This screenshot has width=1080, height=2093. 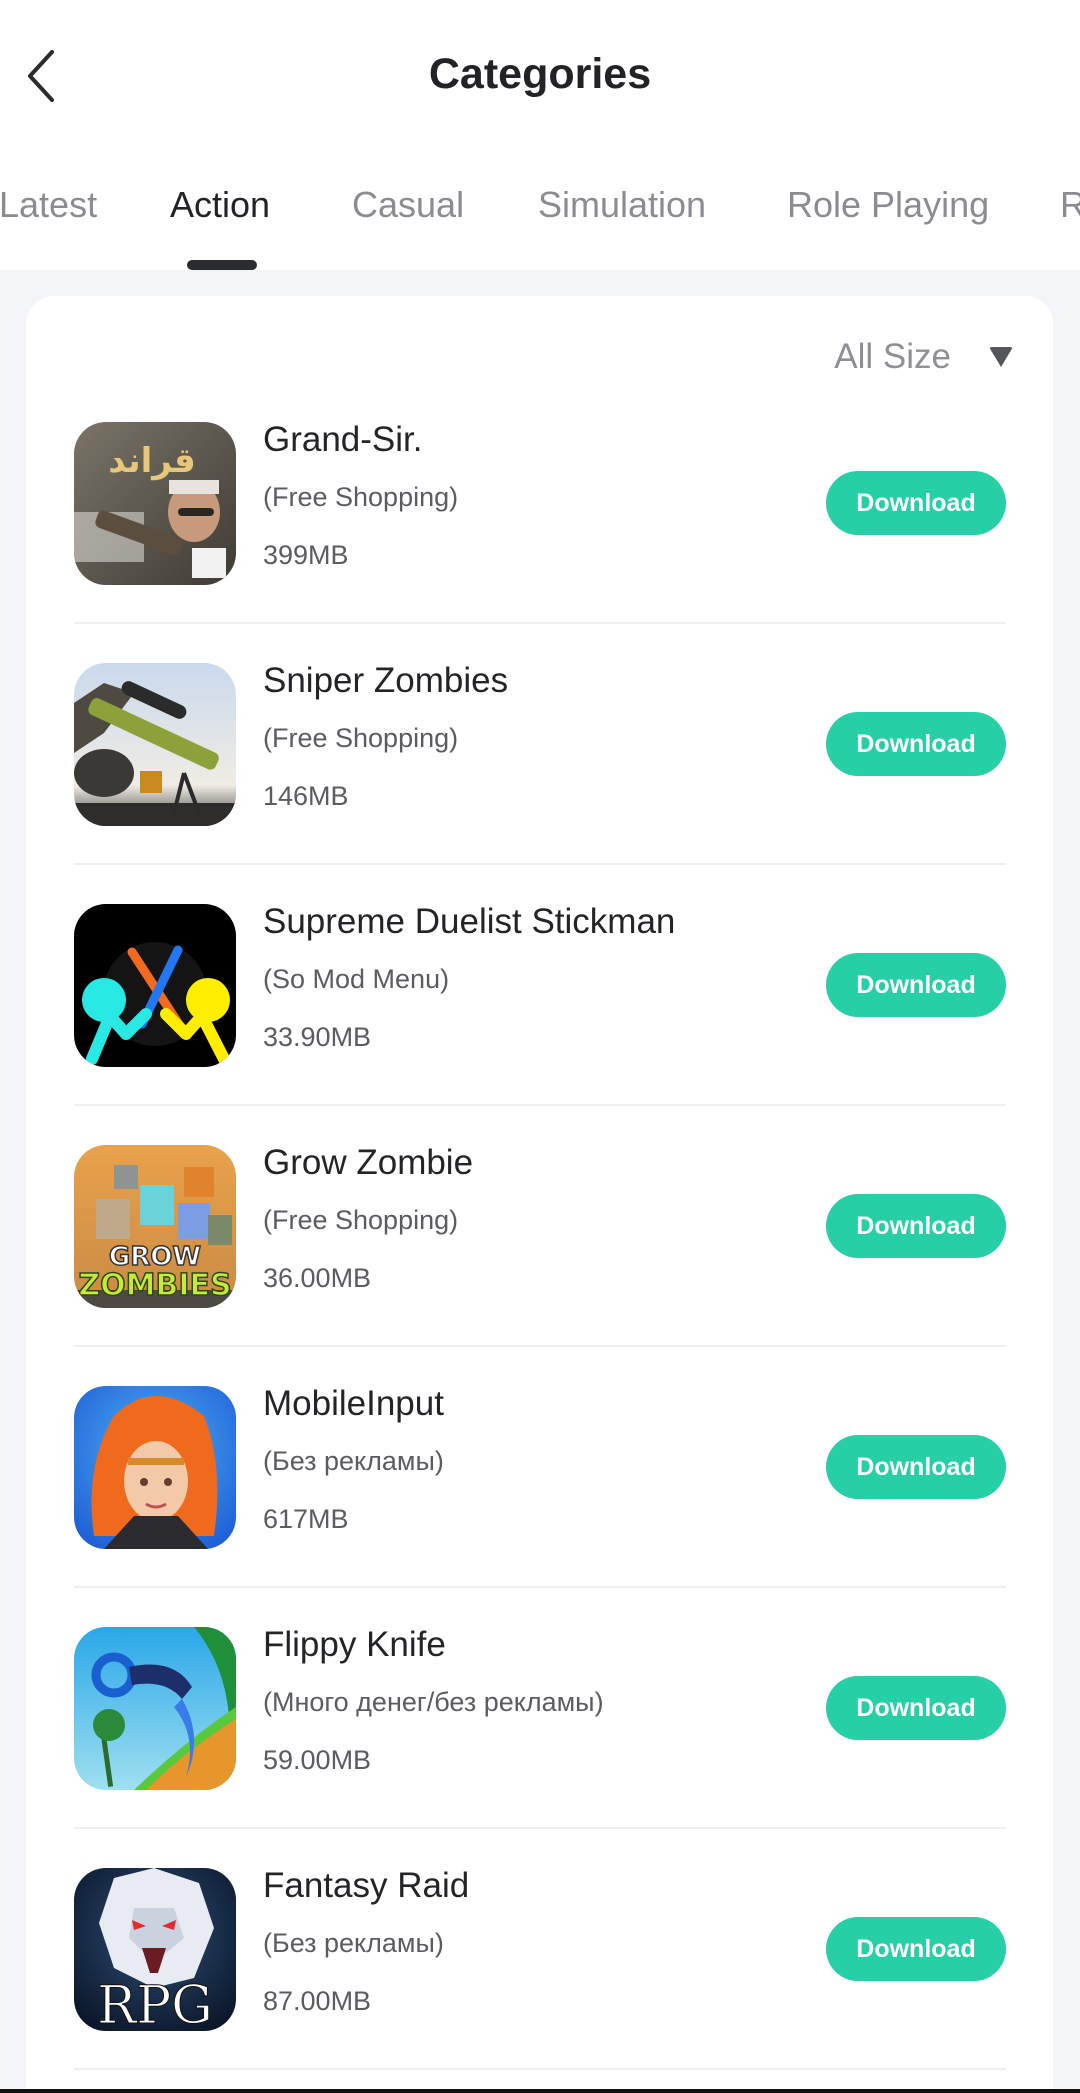 I want to click on app-mod-tag: (So Mod Menu), so click(x=356, y=979).